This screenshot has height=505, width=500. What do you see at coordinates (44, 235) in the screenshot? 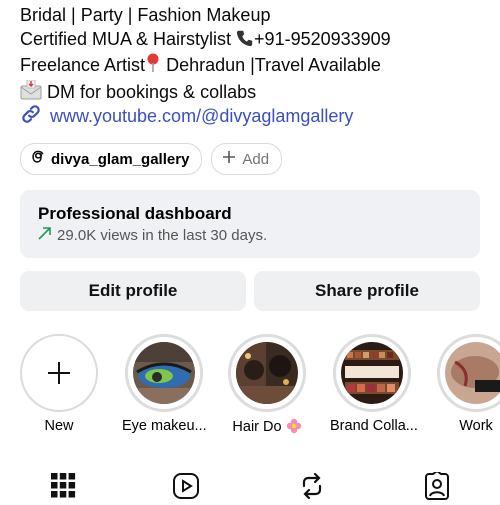
I see `trend-up-icon` at bounding box center [44, 235].